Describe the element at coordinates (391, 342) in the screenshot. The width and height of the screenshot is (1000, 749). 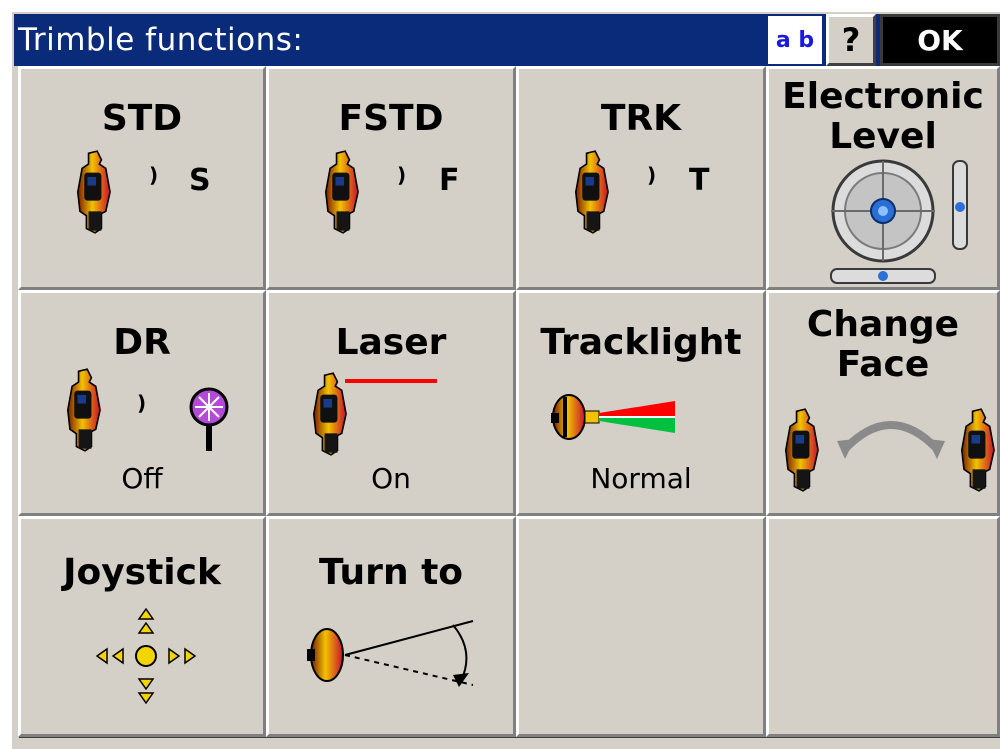
I see `laser-label: Laser` at that location.